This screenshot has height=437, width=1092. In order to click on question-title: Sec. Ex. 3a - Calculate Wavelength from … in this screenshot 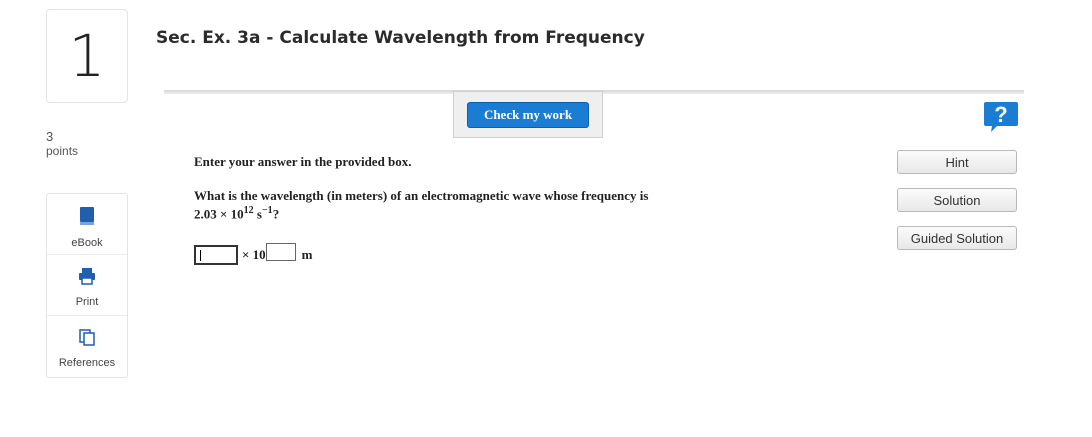, I will do `click(400, 38)`.